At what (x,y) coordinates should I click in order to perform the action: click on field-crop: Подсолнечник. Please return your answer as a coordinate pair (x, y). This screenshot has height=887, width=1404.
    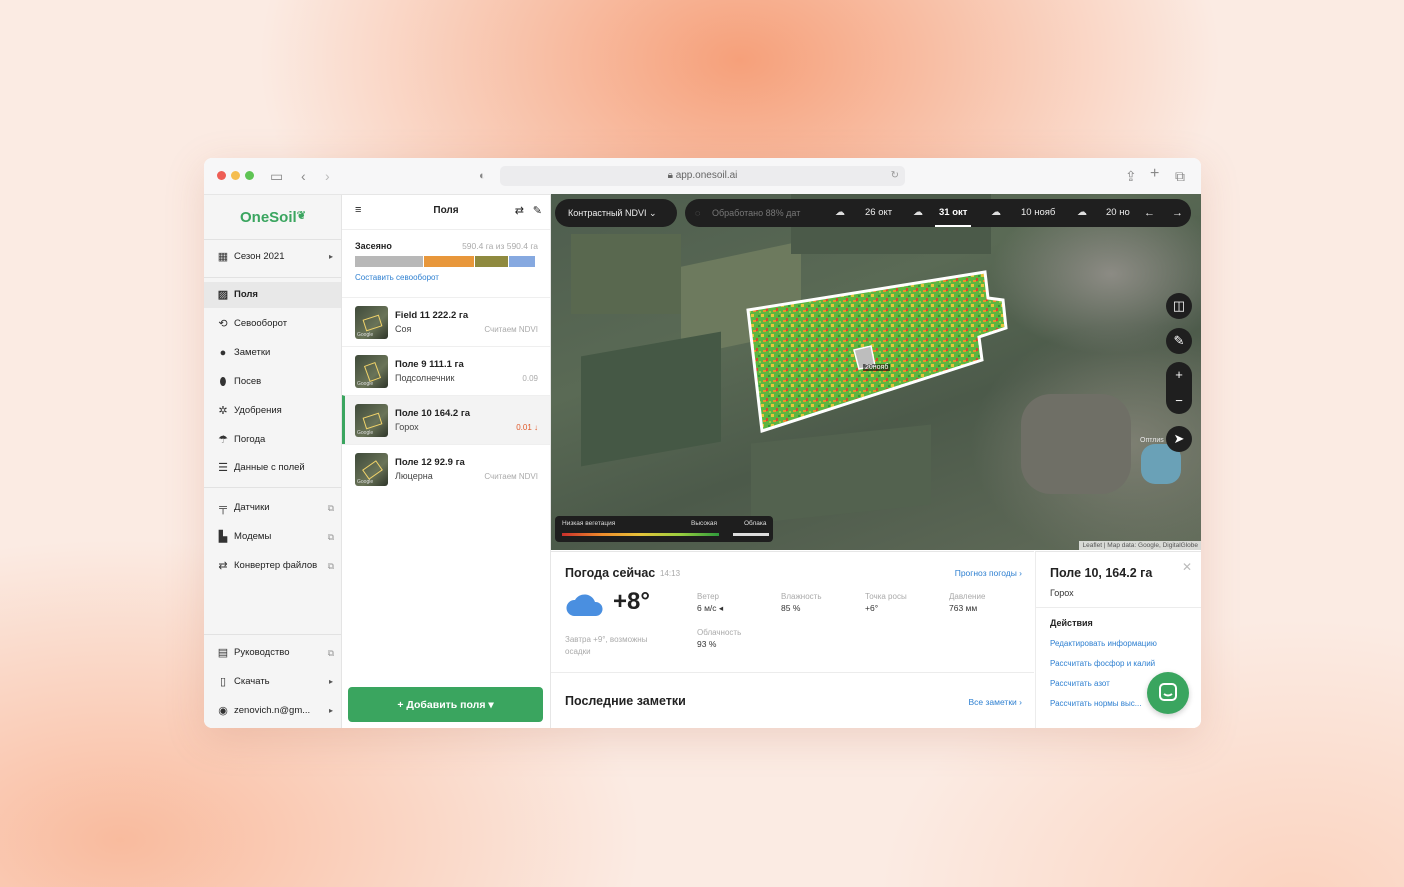
    Looking at the image, I should click on (425, 378).